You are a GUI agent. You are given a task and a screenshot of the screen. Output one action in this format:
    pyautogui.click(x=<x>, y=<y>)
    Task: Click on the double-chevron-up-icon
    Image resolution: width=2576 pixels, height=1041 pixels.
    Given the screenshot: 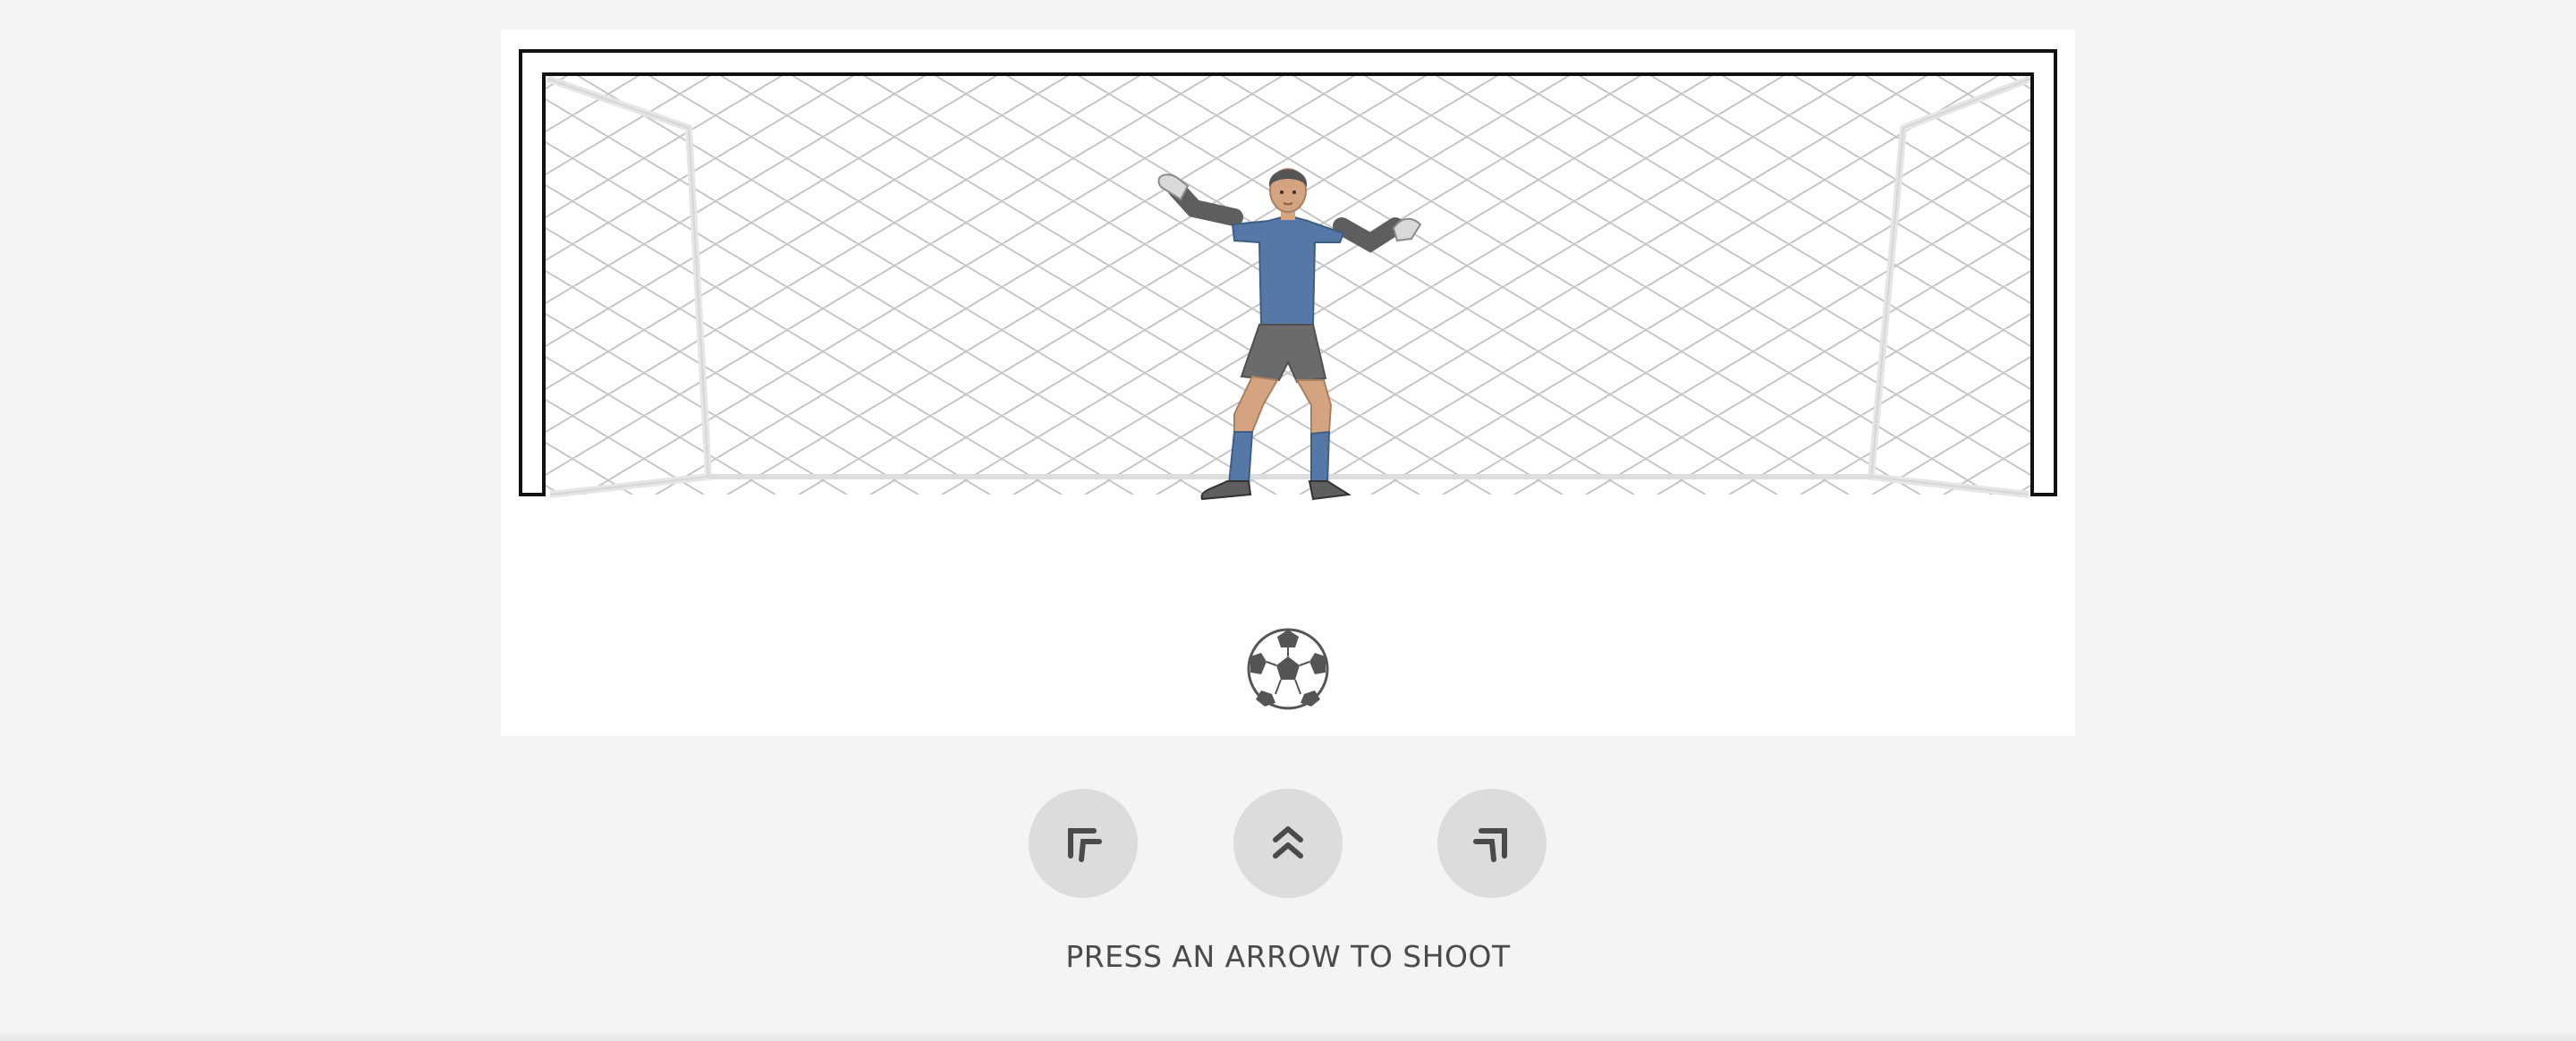 What is the action you would take?
    pyautogui.click(x=1288, y=842)
    